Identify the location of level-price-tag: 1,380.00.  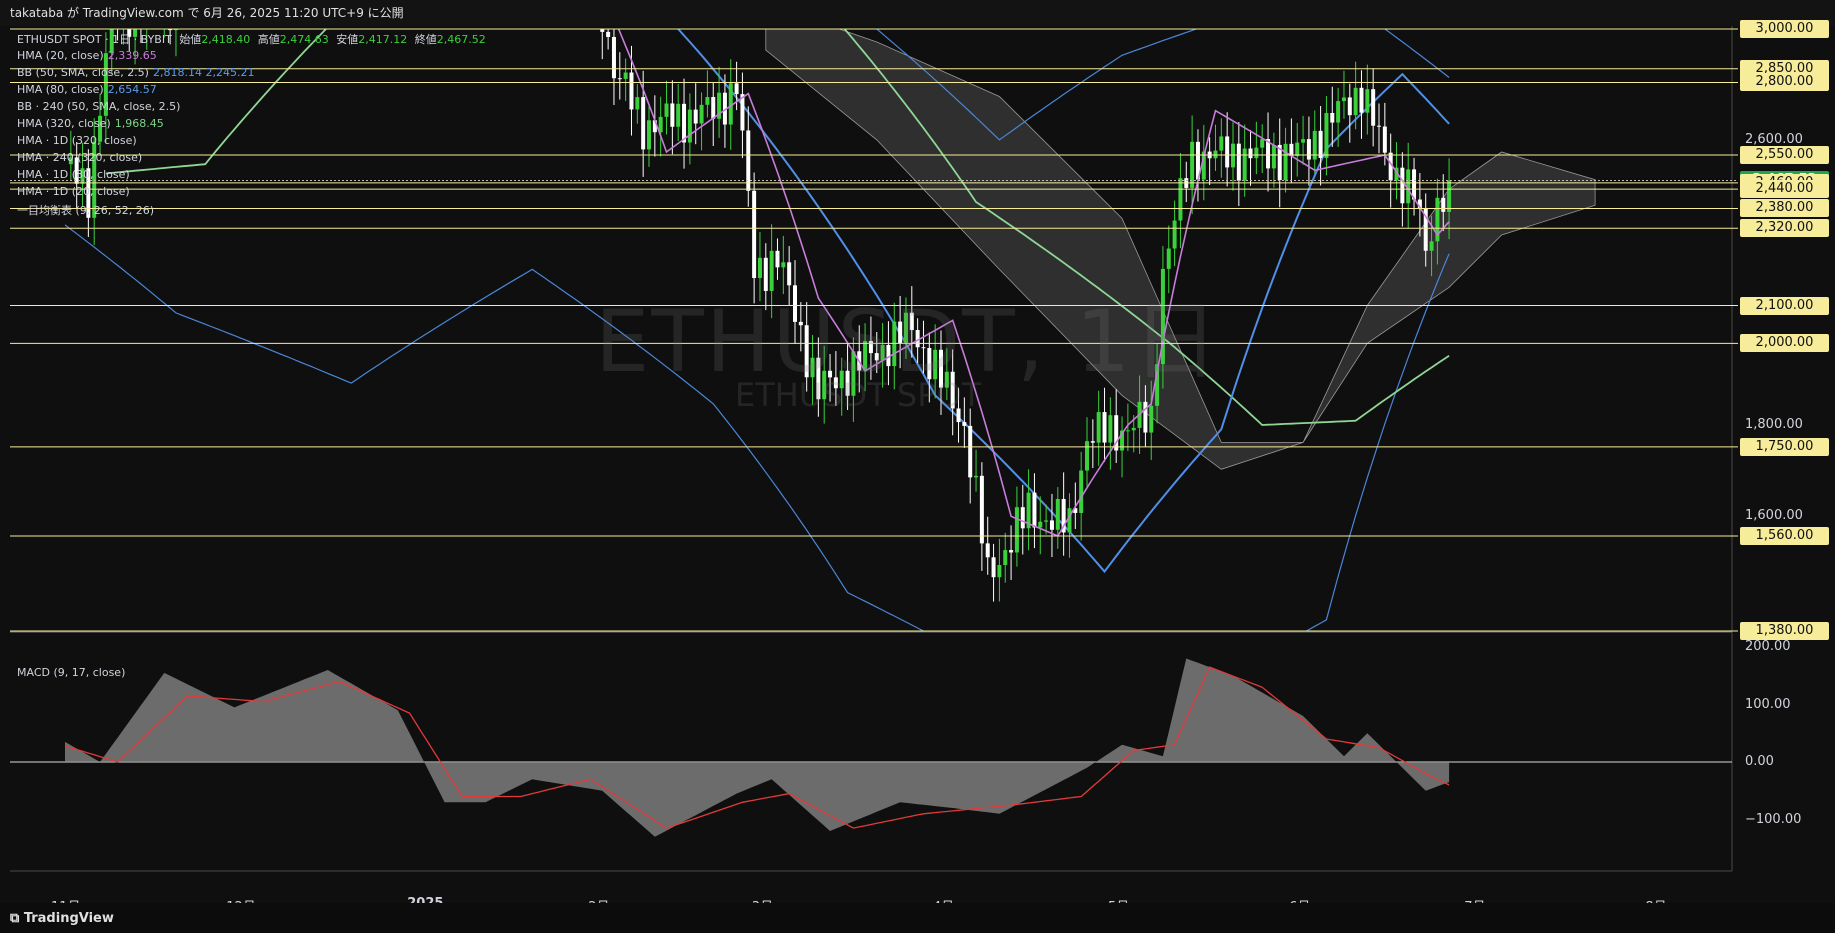
(1784, 631).